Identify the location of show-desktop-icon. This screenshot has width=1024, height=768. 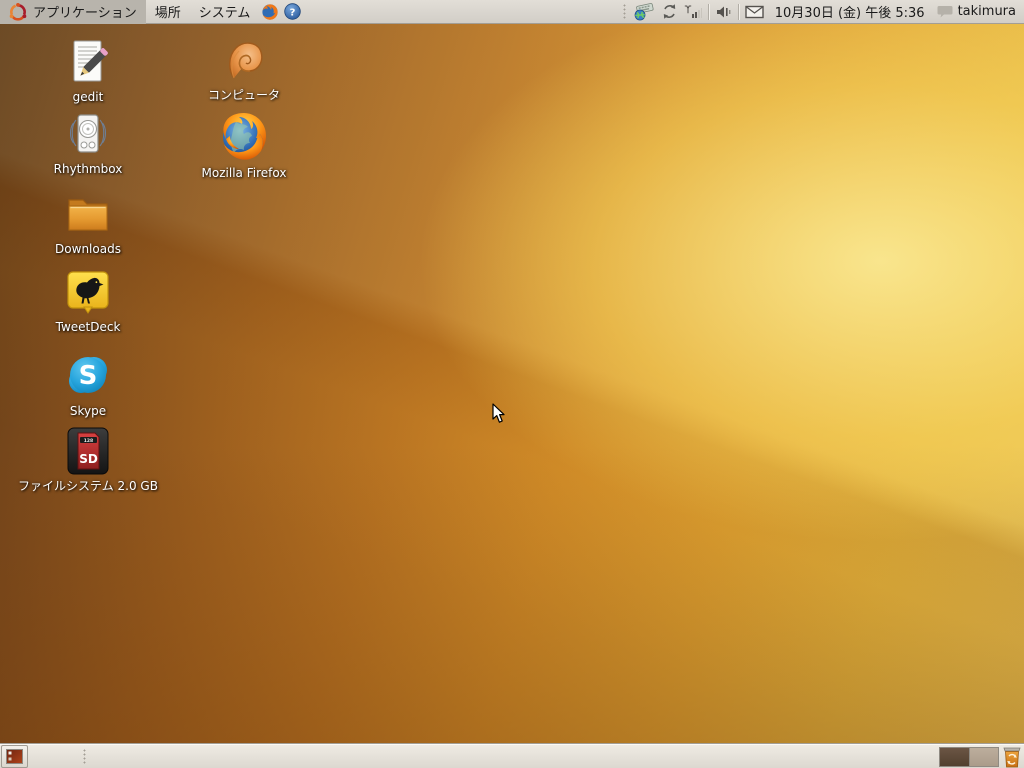
(14, 756).